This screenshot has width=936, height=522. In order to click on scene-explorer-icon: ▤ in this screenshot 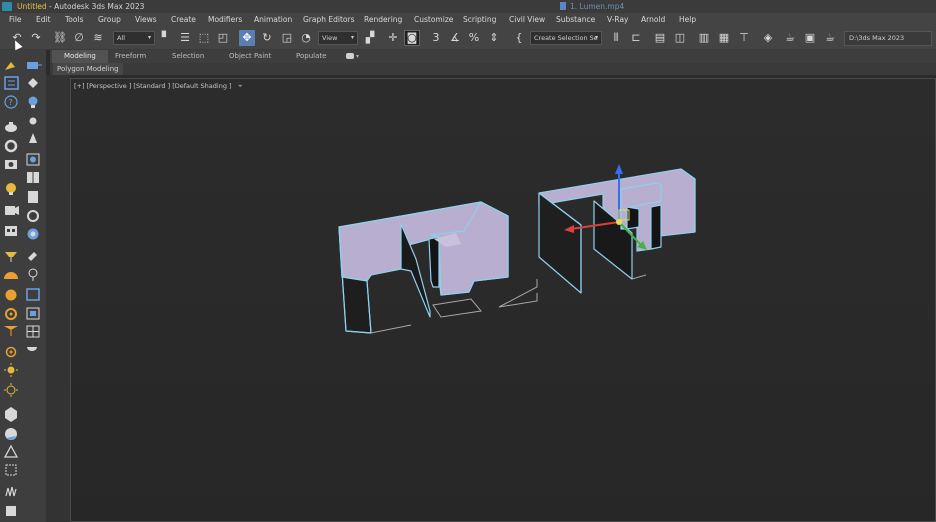, I will do `click(660, 38)`.